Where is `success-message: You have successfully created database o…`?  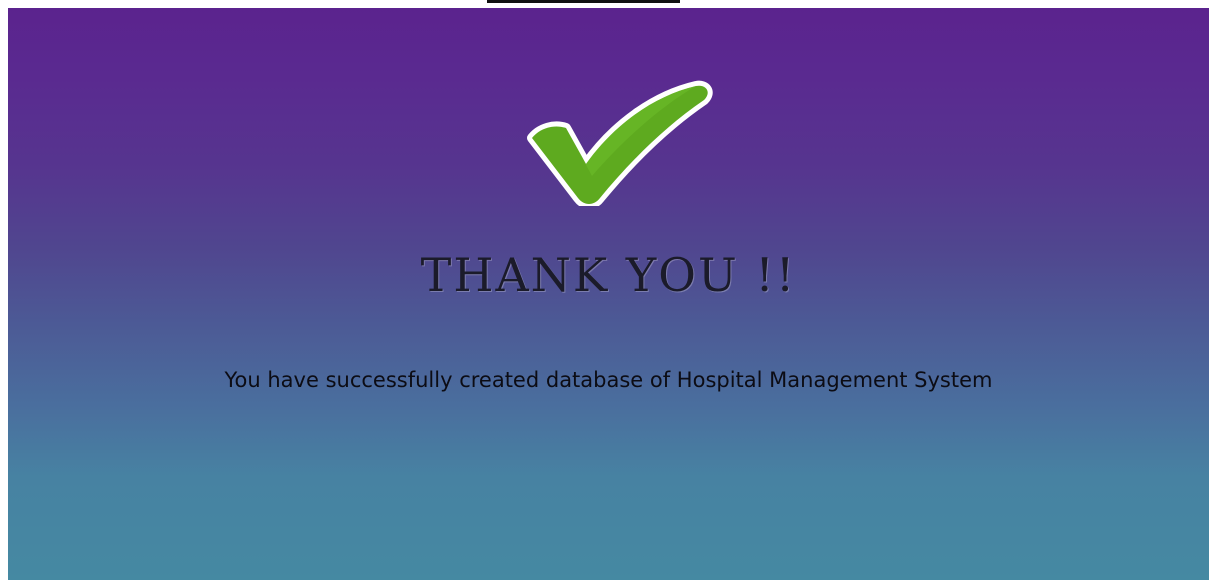
success-message: You have successfully created database o… is located at coordinates (608, 380).